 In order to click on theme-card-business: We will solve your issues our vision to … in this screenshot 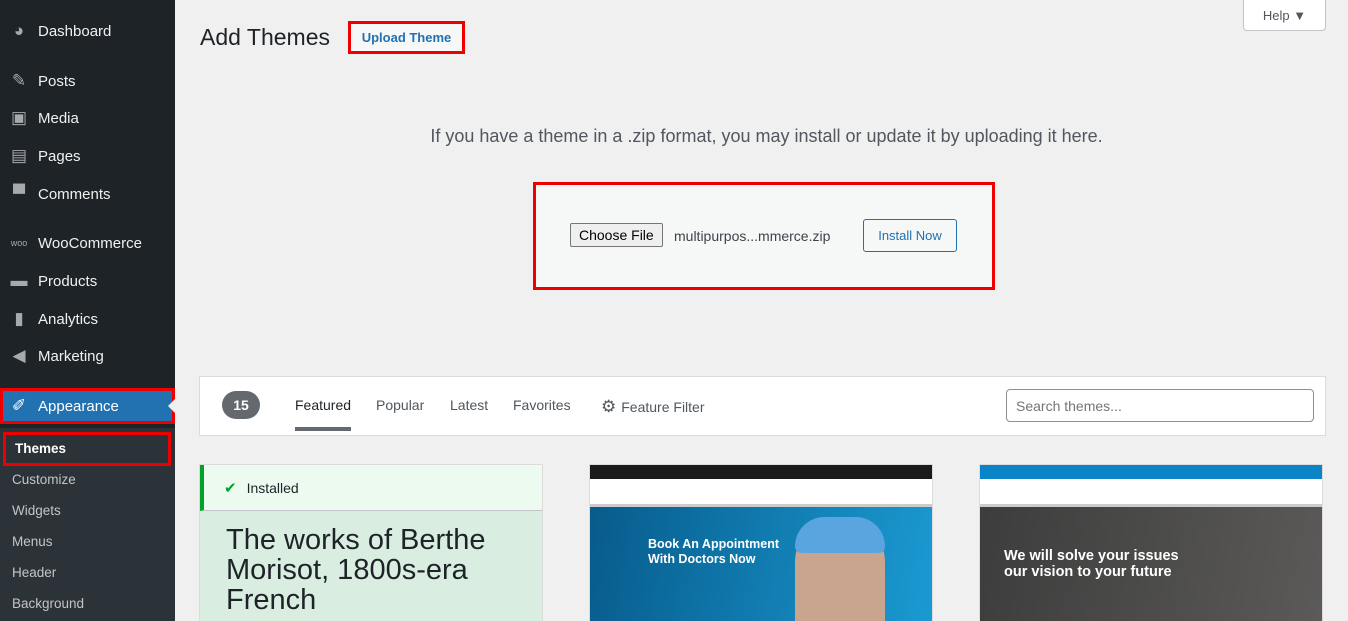, I will do `click(1151, 542)`.